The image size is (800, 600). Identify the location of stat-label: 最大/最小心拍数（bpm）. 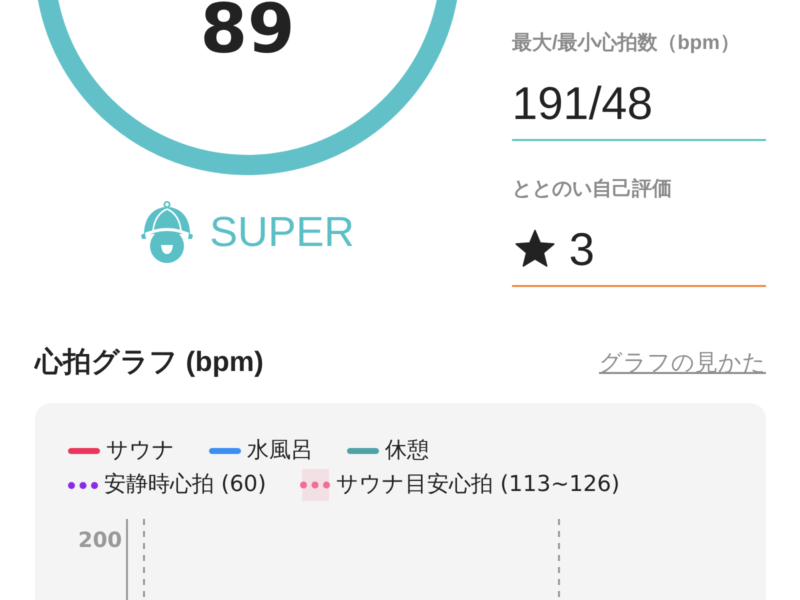
(626, 43).